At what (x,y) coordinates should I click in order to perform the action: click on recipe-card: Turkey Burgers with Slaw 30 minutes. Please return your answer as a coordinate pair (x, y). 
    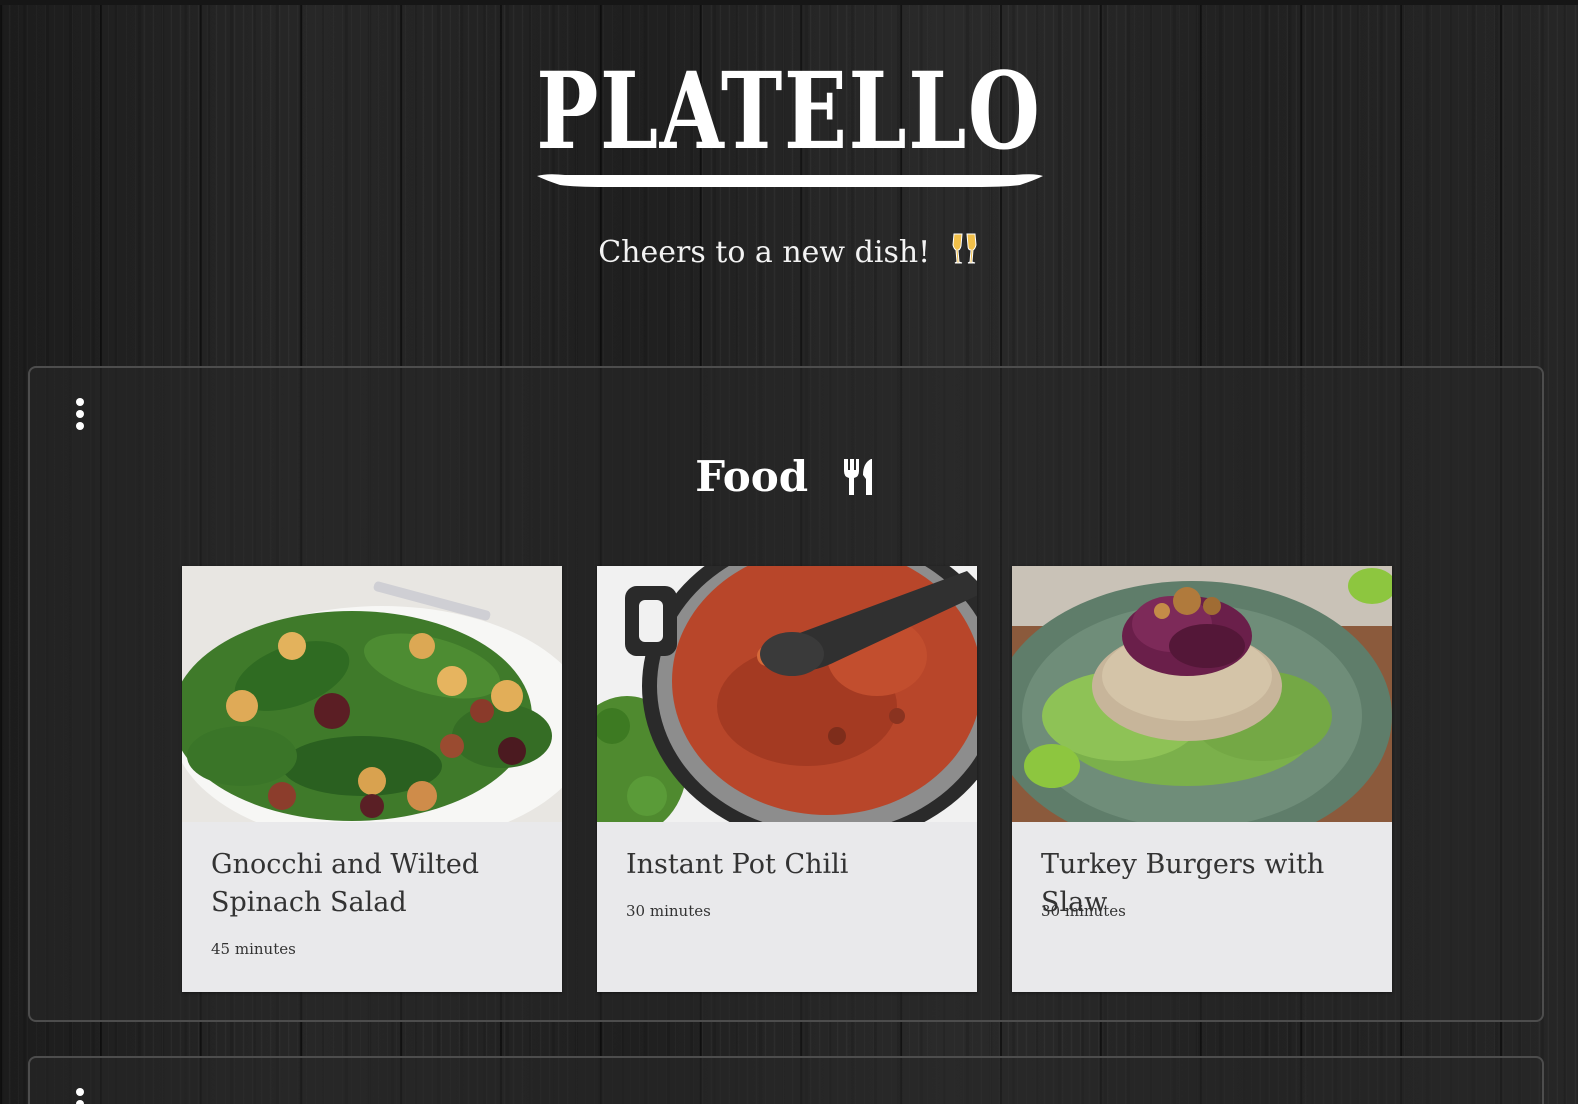
    Looking at the image, I should click on (1202, 779).